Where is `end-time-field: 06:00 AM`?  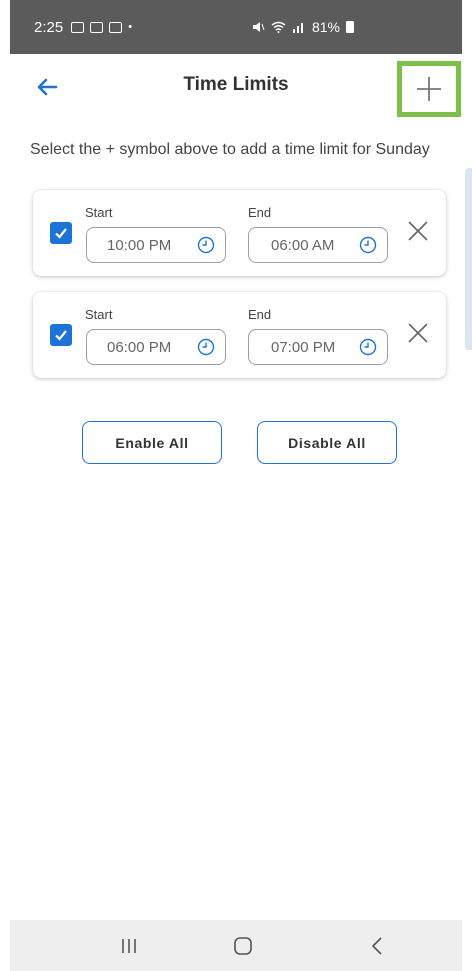 end-time-field: 06:00 AM is located at coordinates (318, 245).